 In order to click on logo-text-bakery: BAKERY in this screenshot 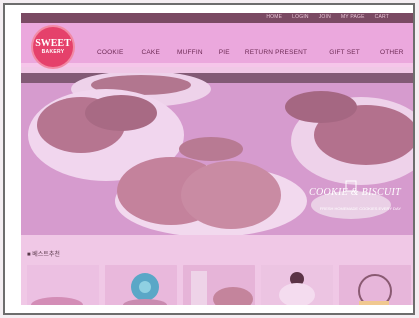, I will do `click(53, 51)`.